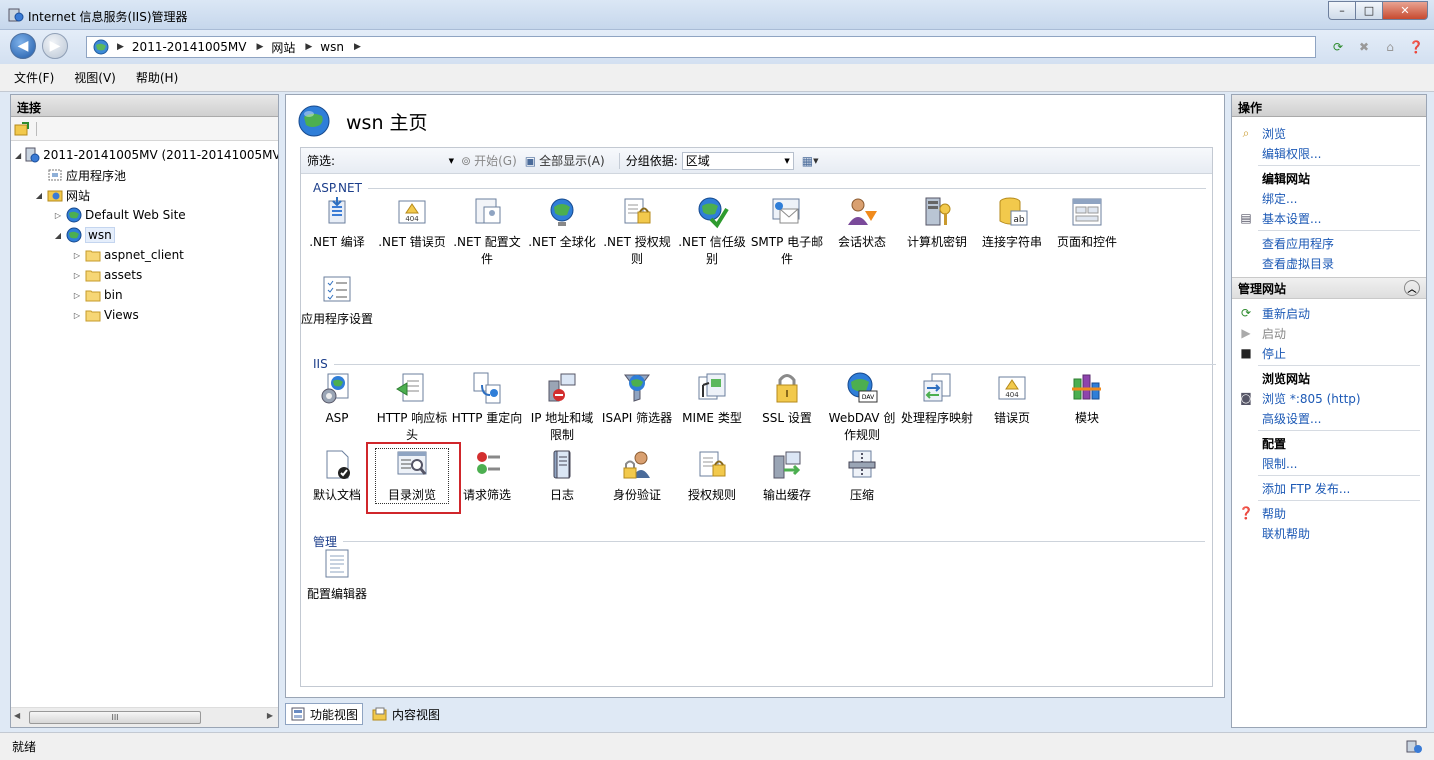  I want to click on action-browse: ⌕ 浏览, so click(1329, 133).